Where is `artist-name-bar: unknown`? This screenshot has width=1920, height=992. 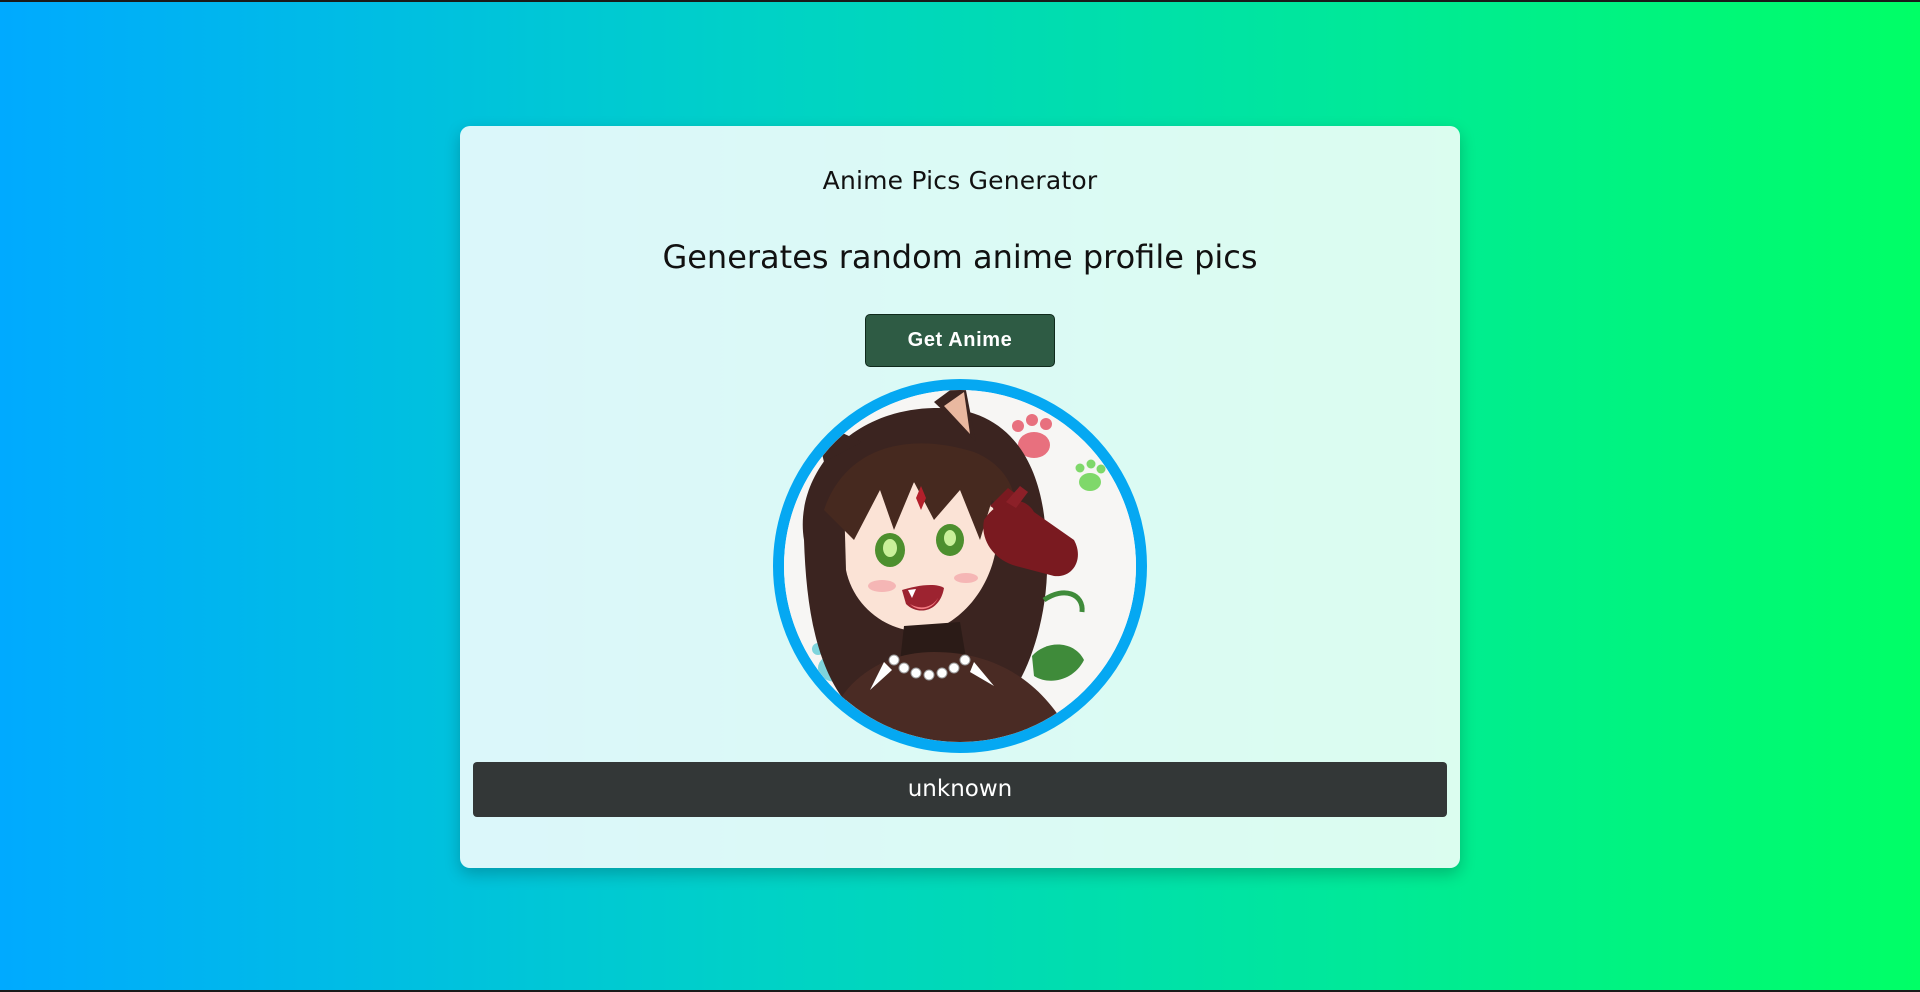 artist-name-bar: unknown is located at coordinates (960, 789).